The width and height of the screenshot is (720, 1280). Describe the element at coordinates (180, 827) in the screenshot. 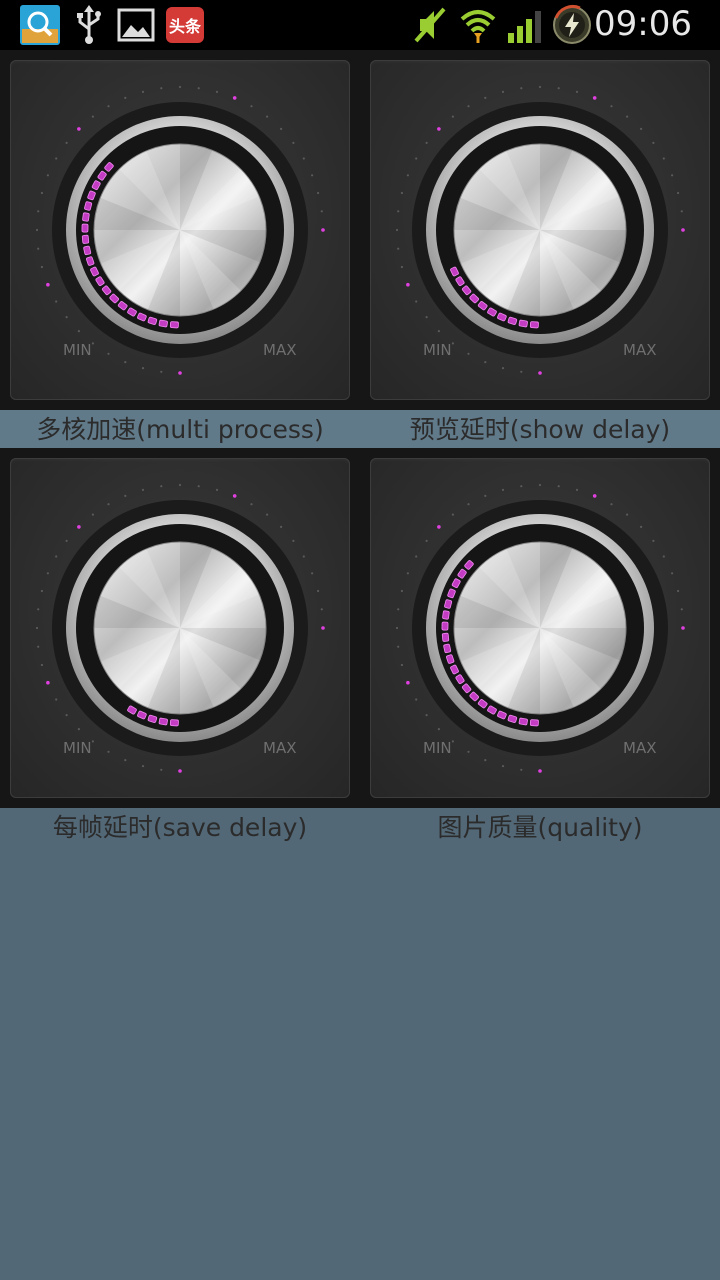

I see `caption-save-delay: 每帧延时(save delay)` at that location.